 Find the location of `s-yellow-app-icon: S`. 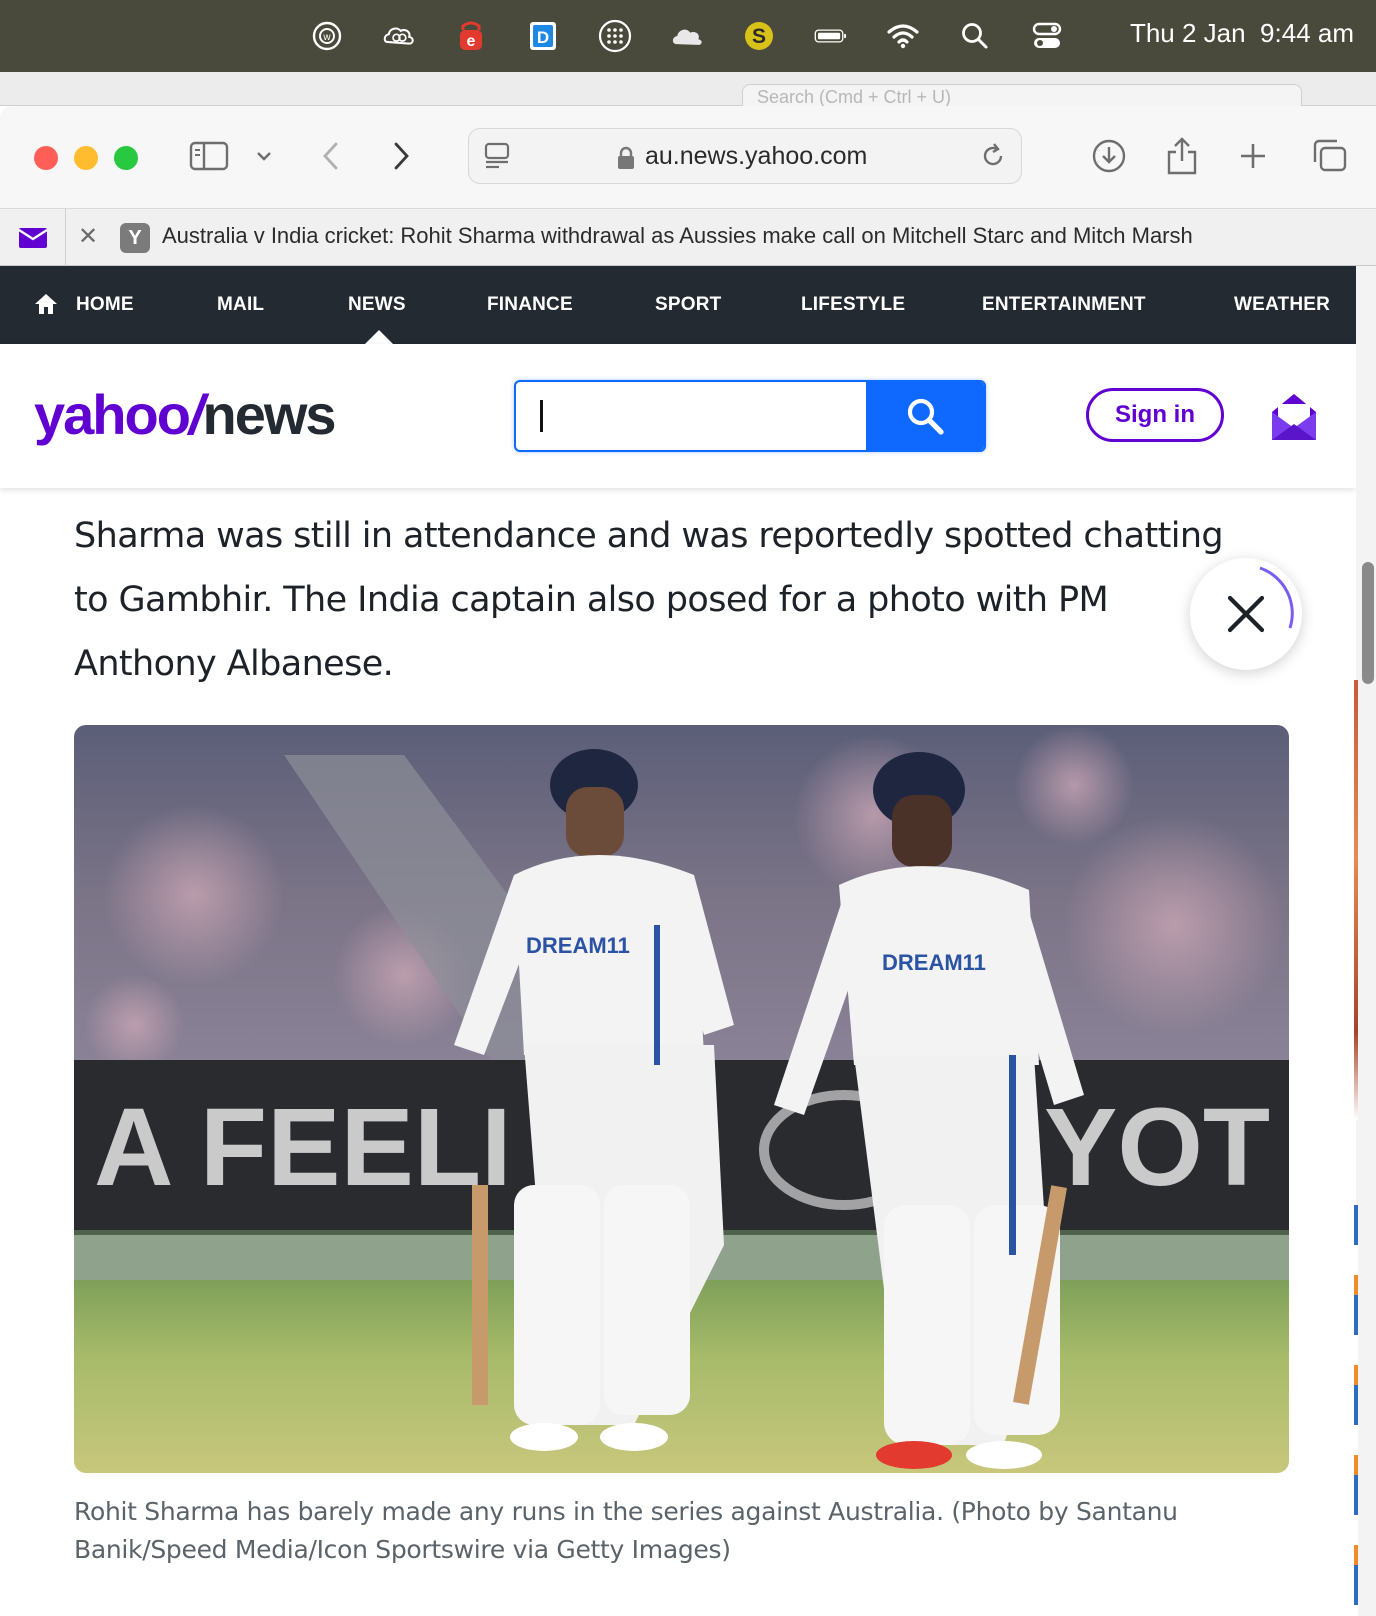

s-yellow-app-icon: S is located at coordinates (759, 36).